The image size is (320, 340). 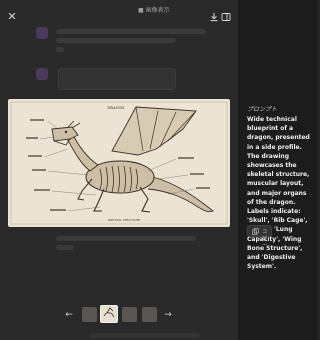 I want to click on dragon-thumbnail-icon, so click(x=109, y=312).